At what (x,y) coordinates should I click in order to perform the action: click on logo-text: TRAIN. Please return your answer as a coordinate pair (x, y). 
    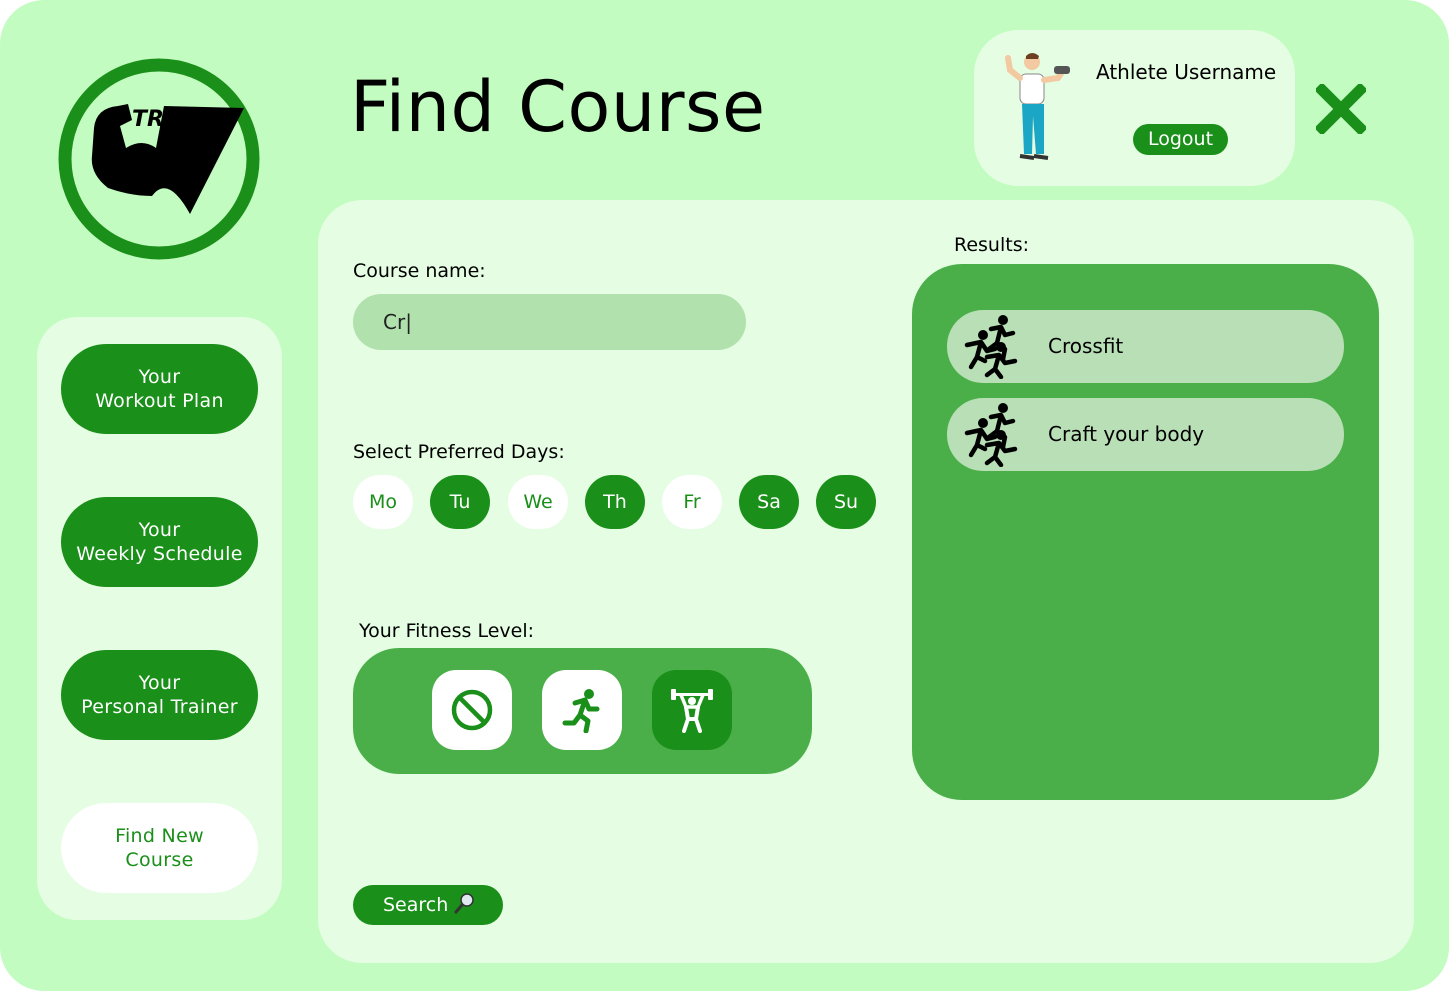
    Looking at the image, I should click on (170, 119).